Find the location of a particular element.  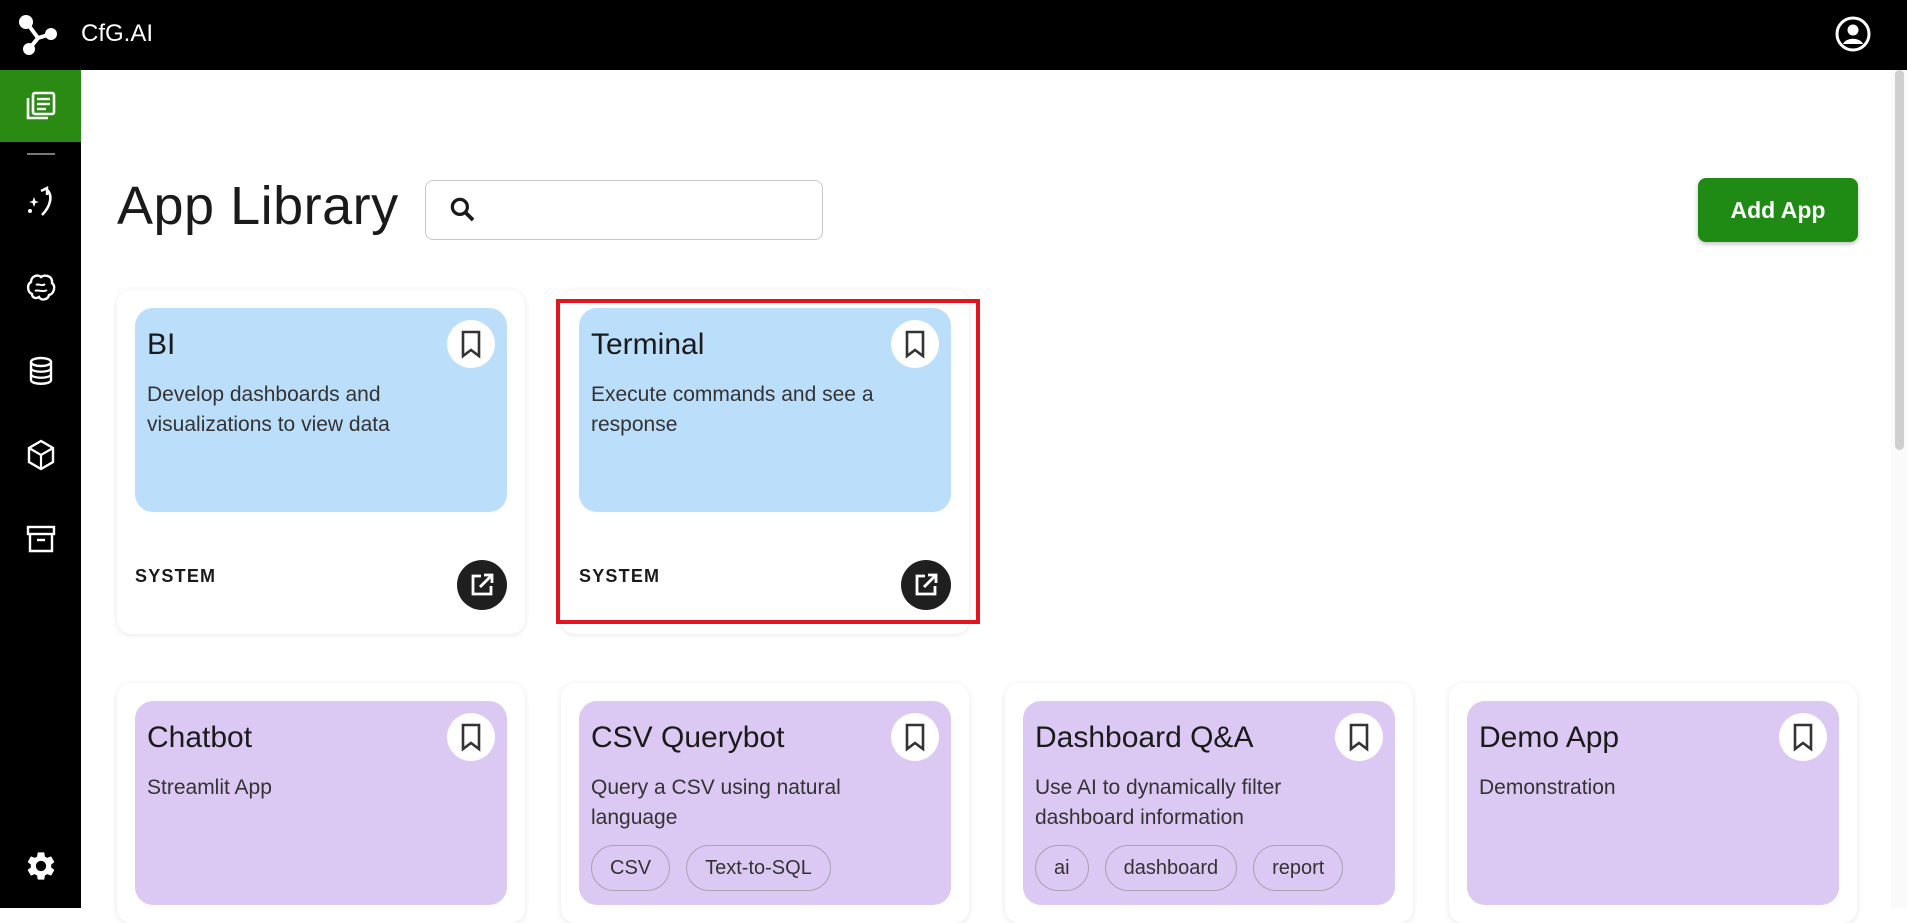

sidebar-item-models is located at coordinates (40, 287).